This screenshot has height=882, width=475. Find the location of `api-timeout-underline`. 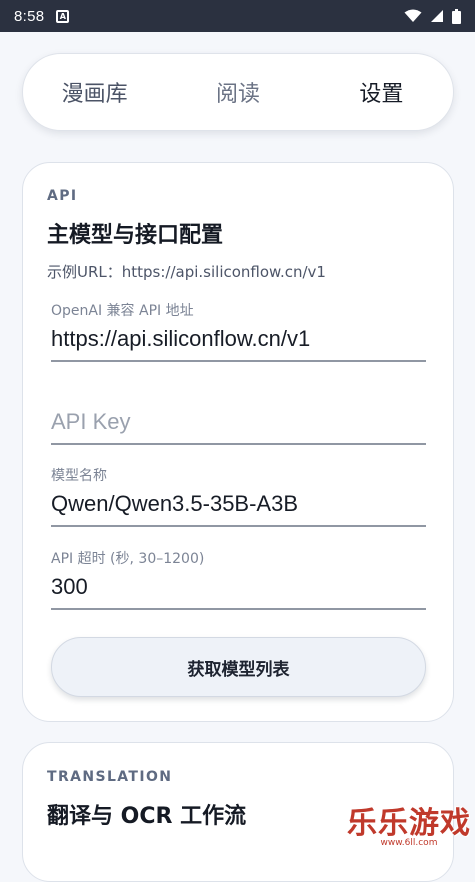

api-timeout-underline is located at coordinates (238, 609).